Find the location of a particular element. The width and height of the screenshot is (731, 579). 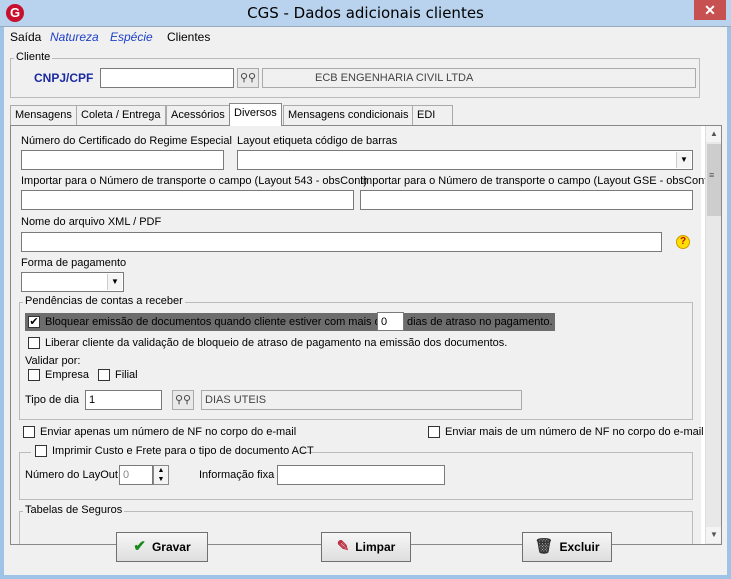

title-bar: G CGS - Dados adicionais clientes ✕ is located at coordinates (365, 13).